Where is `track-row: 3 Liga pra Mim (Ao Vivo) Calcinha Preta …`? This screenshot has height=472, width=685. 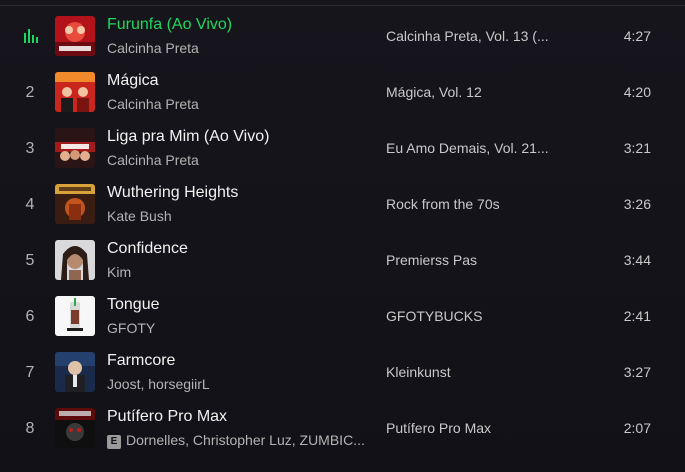
track-row: 3 Liga pra Mim (Ao Vivo) Calcinha Preta … is located at coordinates (342, 148).